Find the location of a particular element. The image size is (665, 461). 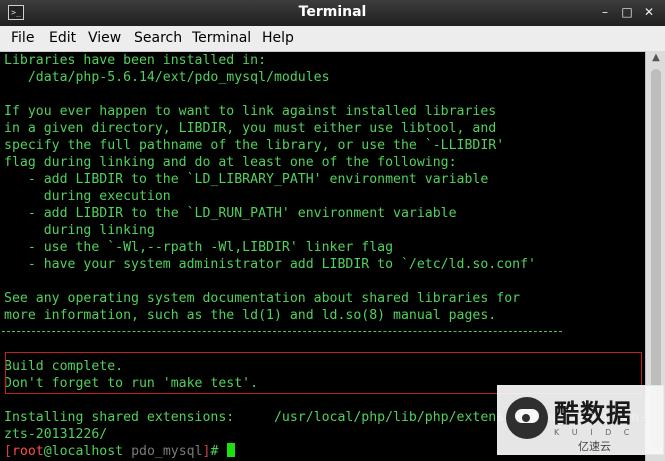

watermark-title: 酷数据 is located at coordinates (593, 413).